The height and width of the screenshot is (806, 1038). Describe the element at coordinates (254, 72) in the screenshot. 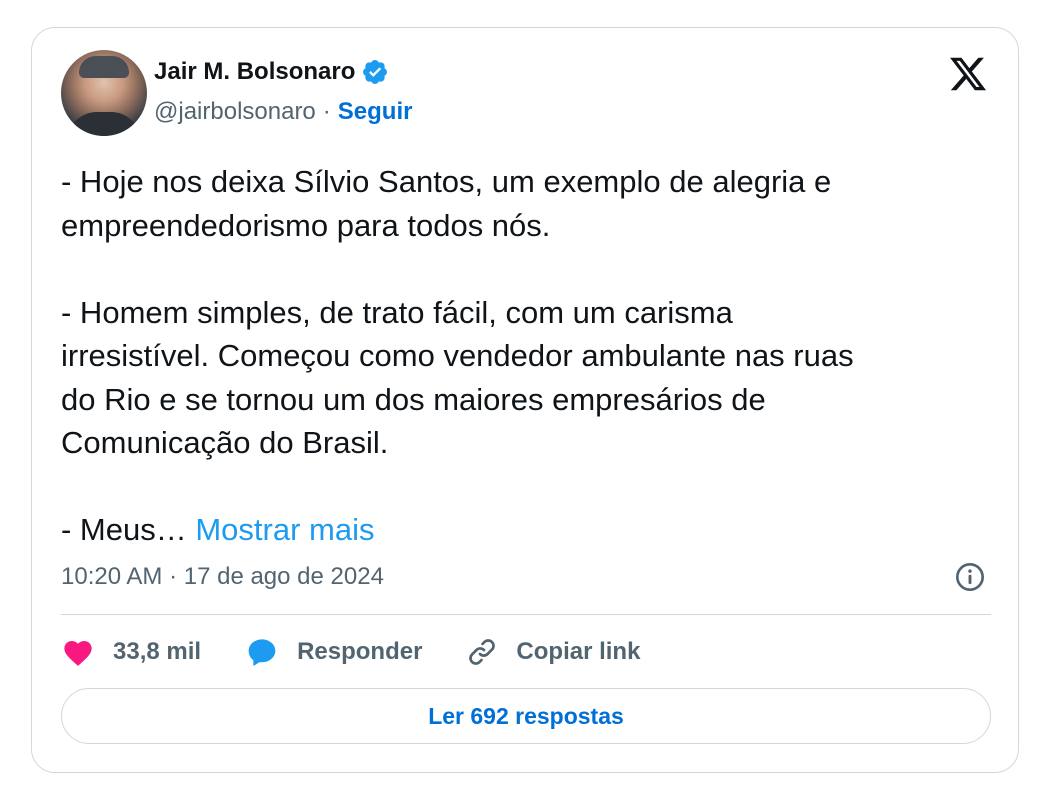

I see `author-name: Jair M. Bolsonaro` at that location.